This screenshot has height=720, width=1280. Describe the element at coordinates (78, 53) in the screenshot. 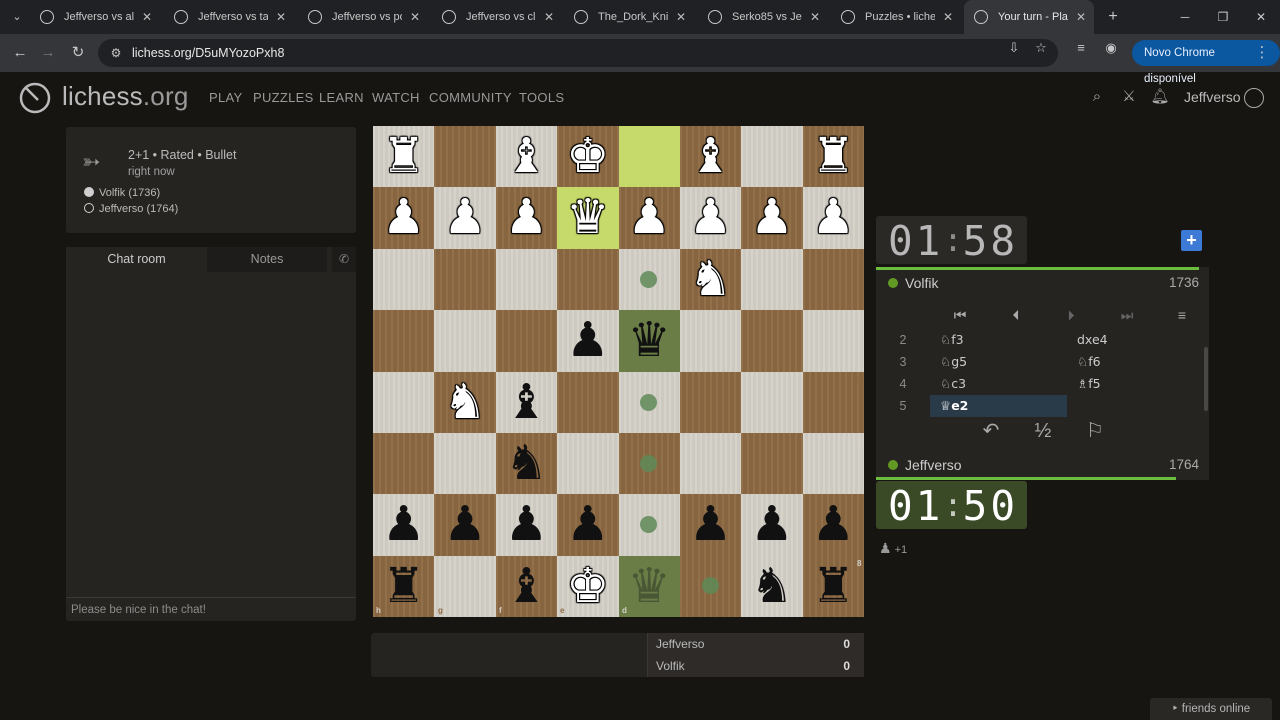

I see `reload-icon: ↻` at that location.